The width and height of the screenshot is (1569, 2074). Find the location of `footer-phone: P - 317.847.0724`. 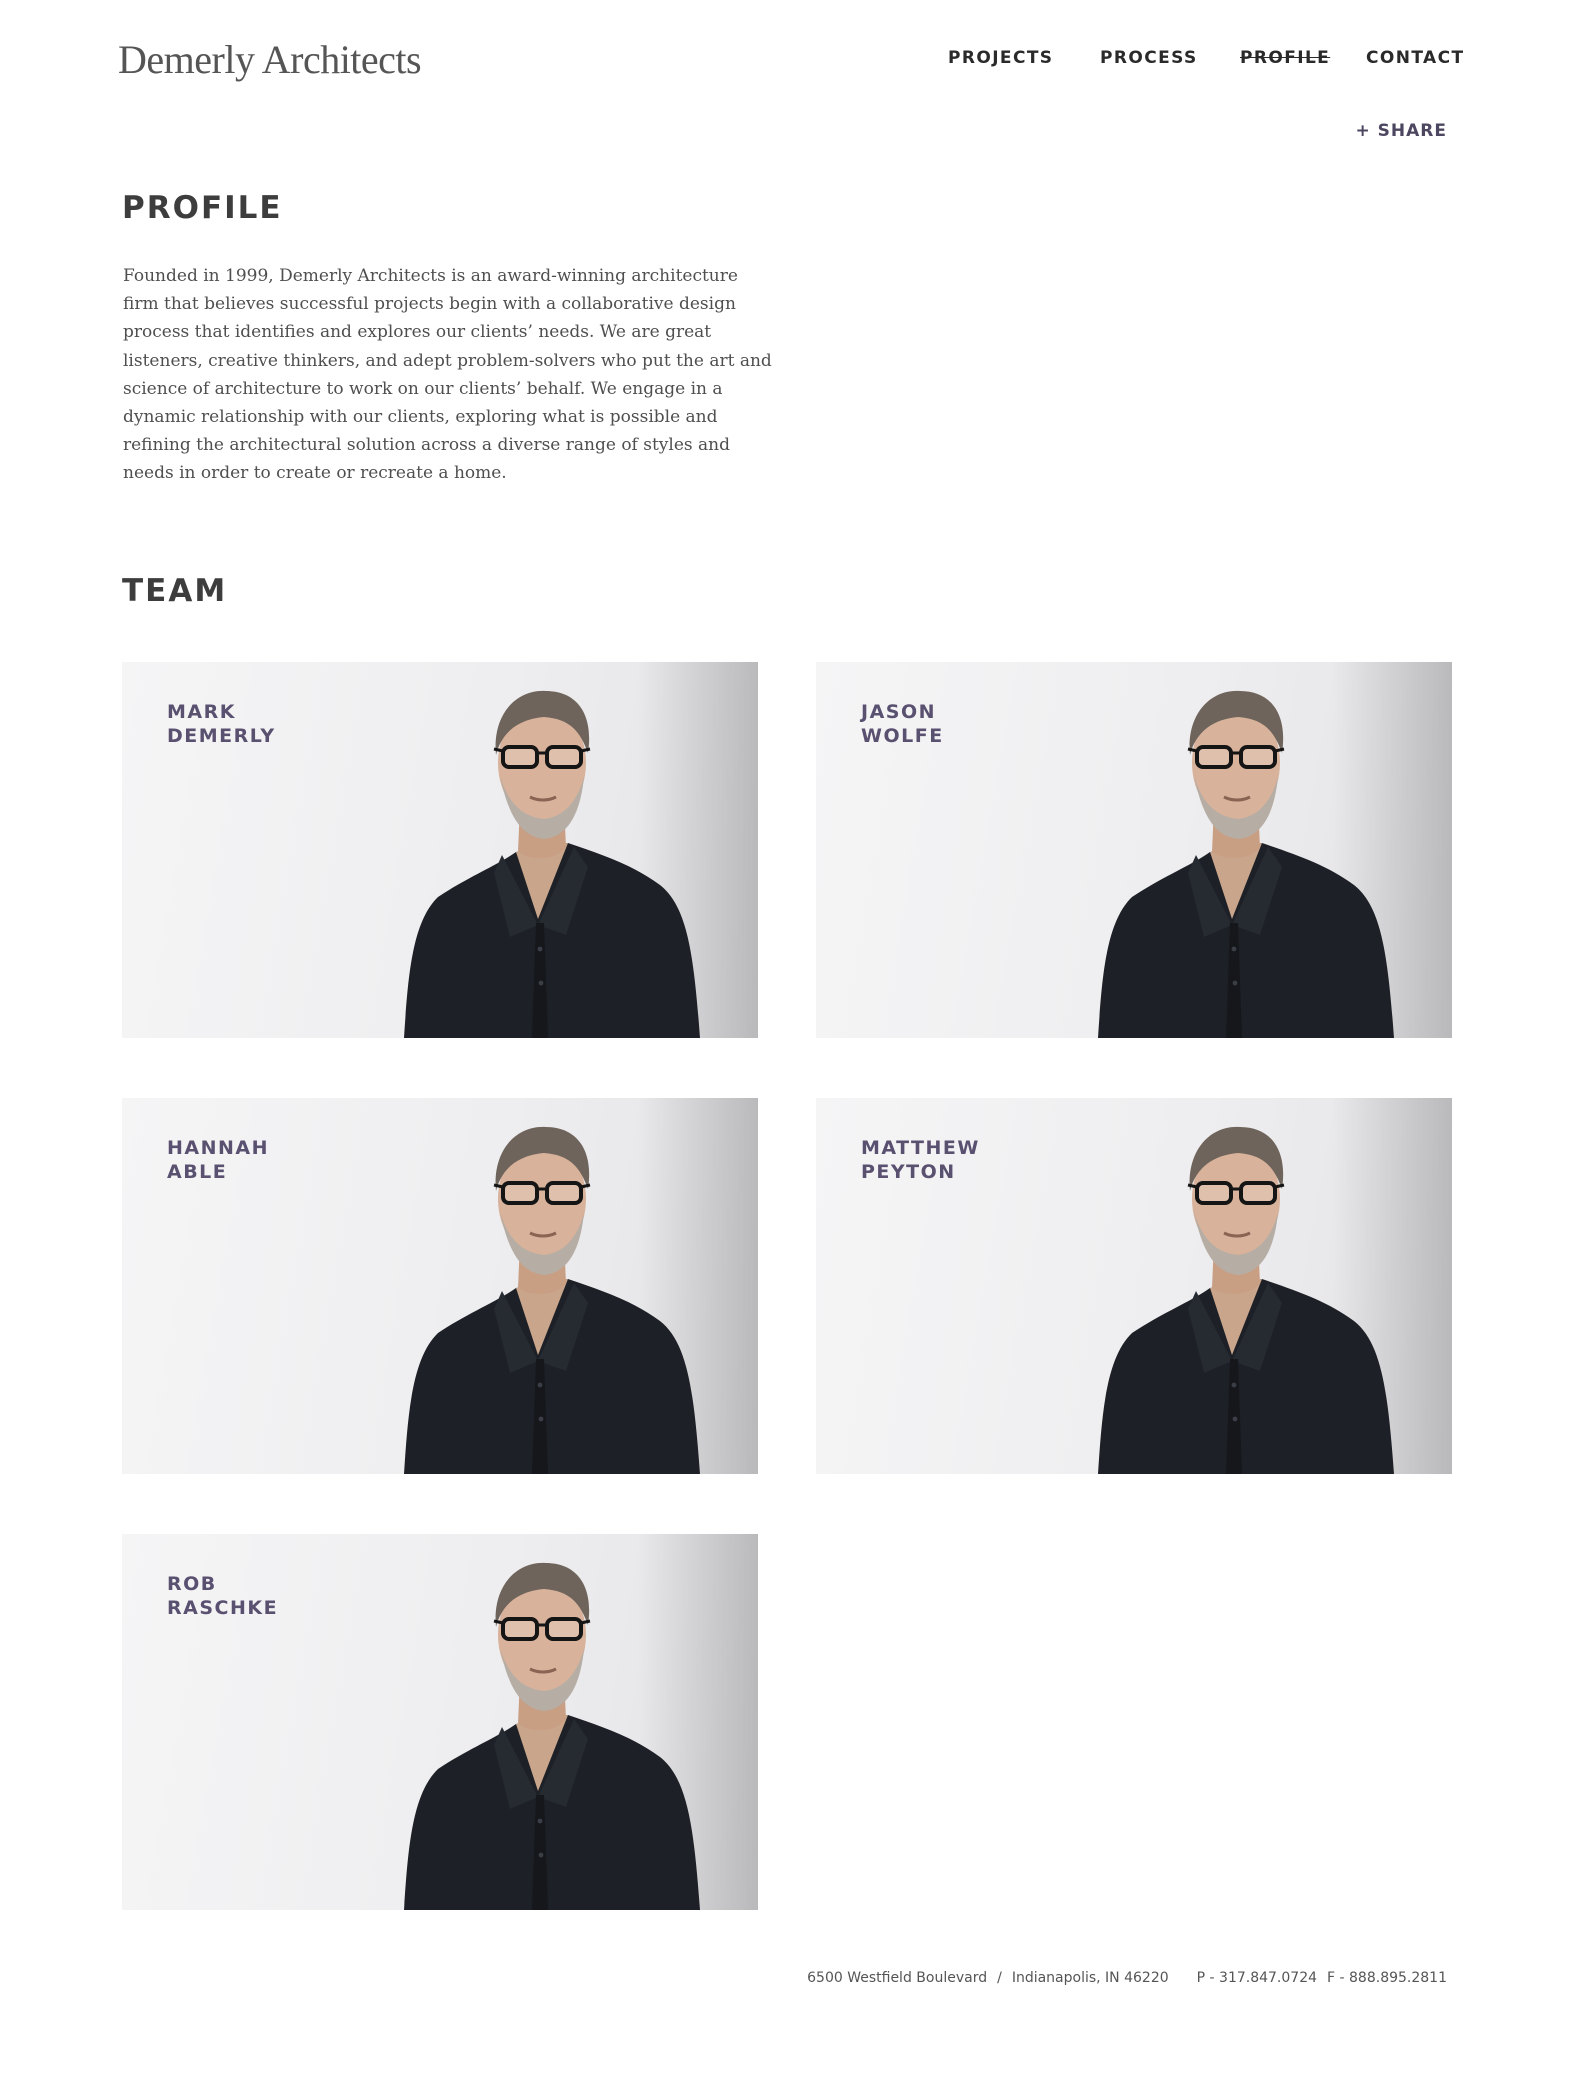

footer-phone: P - 317.847.0724 is located at coordinates (1257, 1978).